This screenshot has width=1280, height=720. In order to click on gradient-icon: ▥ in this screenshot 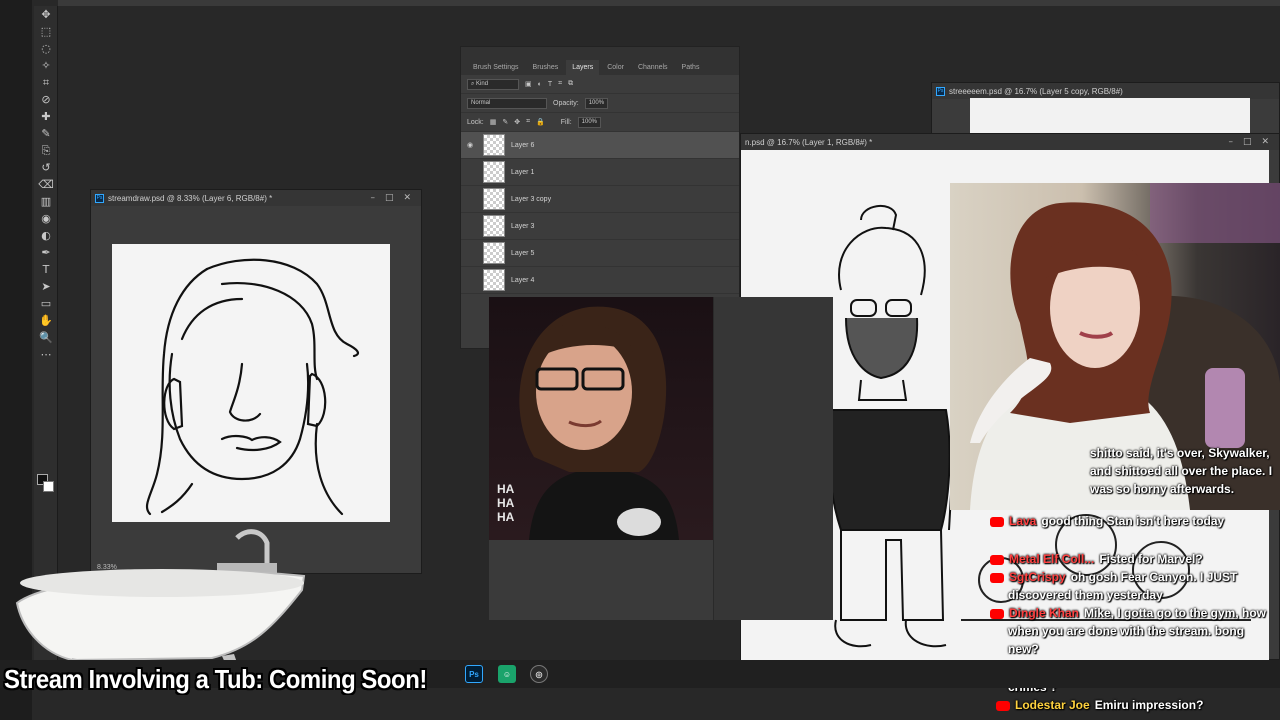, I will do `click(46, 201)`.